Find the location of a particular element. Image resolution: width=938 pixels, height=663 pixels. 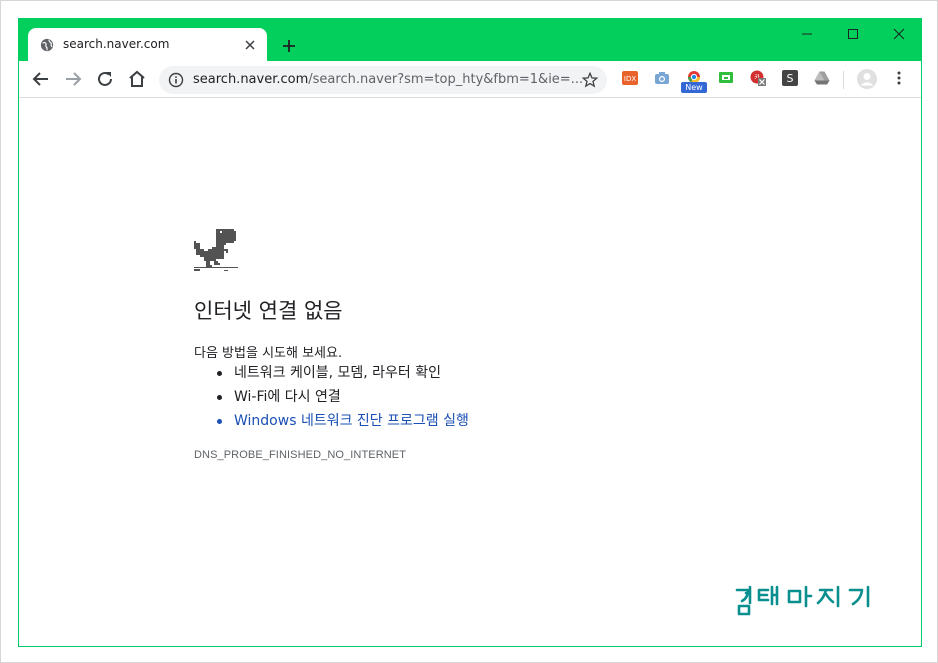

new-badge: New is located at coordinates (694, 87).